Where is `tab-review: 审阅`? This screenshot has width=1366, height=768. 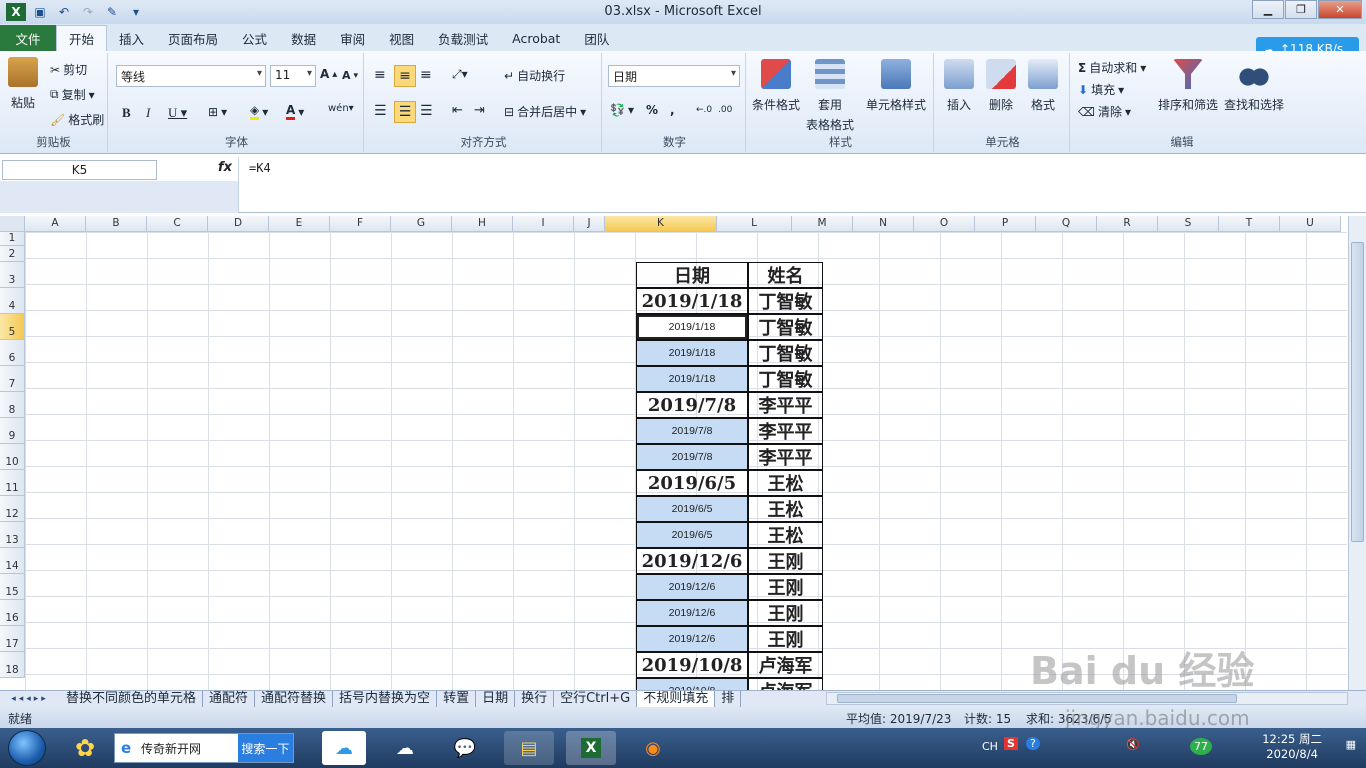 tab-review: 审阅 is located at coordinates (352, 38).